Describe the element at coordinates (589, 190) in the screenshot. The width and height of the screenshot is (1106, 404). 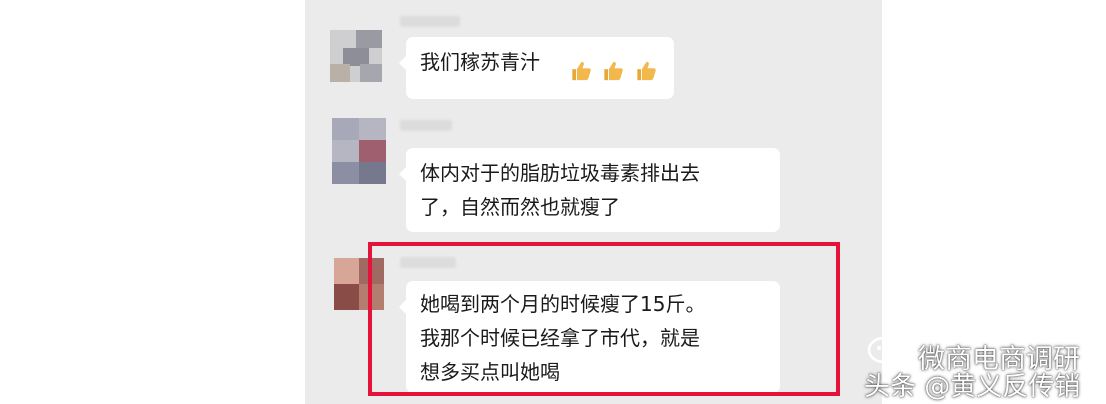
I see `message-bubble: 体内对于的脂肪垃圾毒素排出去 了，自然而然也就瘦了` at that location.